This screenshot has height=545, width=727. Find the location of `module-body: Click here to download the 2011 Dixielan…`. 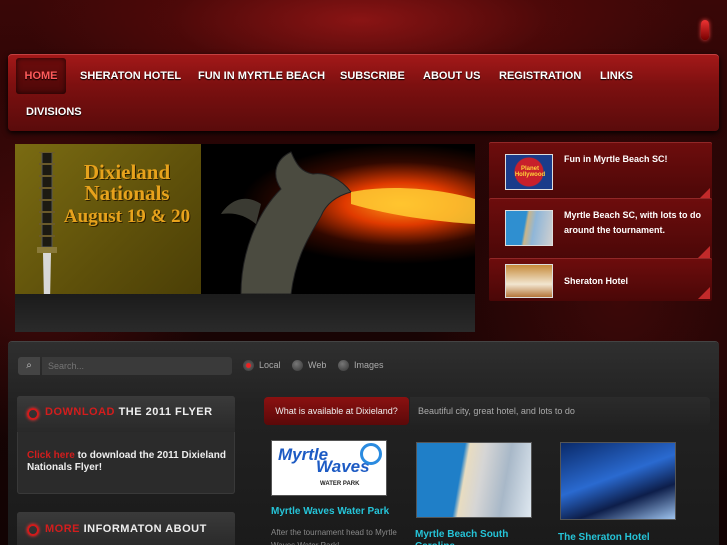

module-body: Click here to download the 2011 Dixielan… is located at coordinates (127, 462).